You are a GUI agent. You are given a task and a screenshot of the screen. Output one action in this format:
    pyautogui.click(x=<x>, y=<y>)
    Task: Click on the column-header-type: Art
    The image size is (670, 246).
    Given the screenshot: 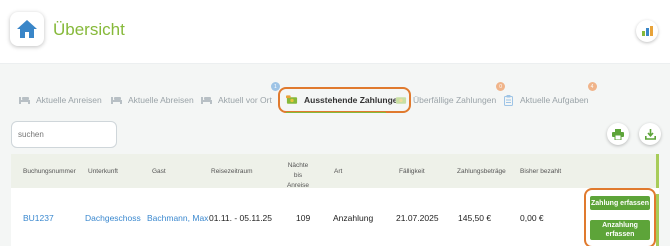 What is the action you would take?
    pyautogui.click(x=338, y=171)
    